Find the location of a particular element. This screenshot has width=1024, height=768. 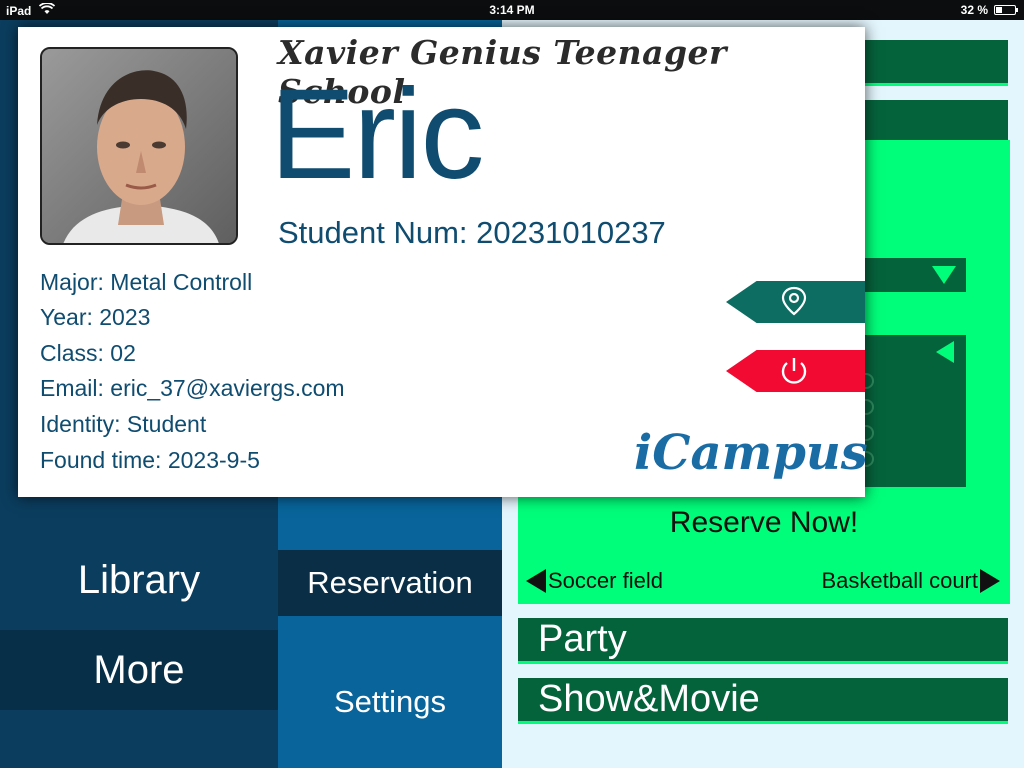

nav-more-label: More is located at coordinates (139, 669).